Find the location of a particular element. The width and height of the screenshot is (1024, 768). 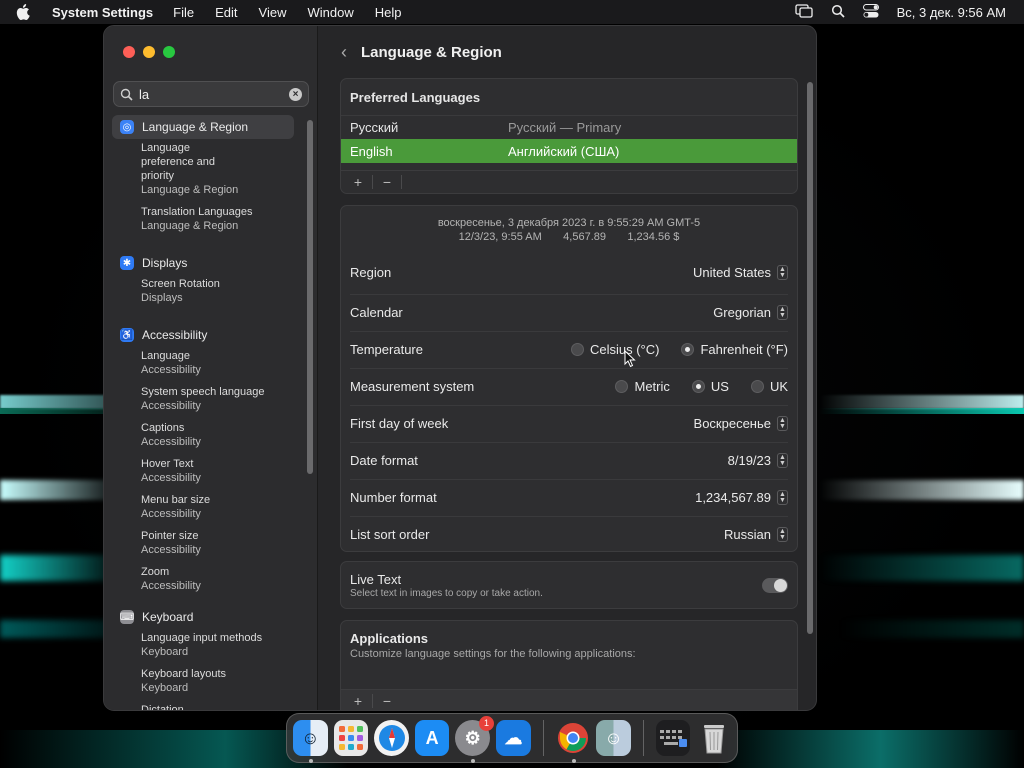

result-keyboard: ⌨ Keyboard is located at coordinates (203, 617).